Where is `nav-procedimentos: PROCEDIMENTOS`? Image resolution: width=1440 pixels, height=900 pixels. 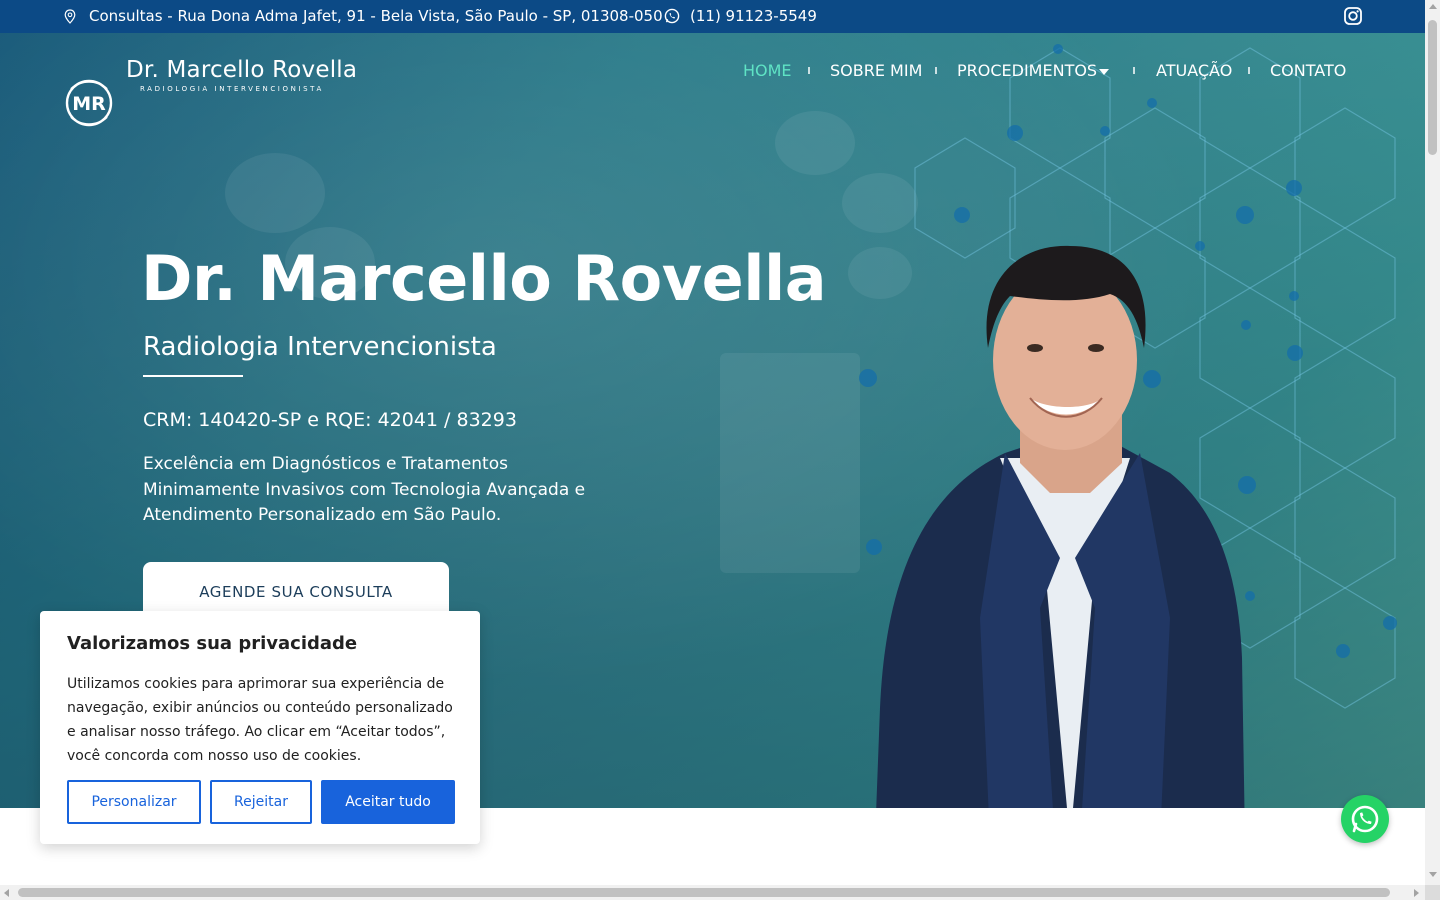
nav-procedimentos: PROCEDIMENTOS is located at coordinates (1027, 70).